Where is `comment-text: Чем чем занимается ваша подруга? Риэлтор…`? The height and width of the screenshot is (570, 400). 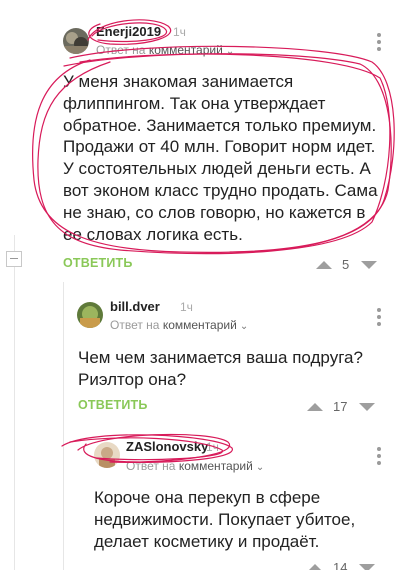
comment-text: Чем чем занимается ваша подруга? Риэлтор… is located at coordinates (220, 368).